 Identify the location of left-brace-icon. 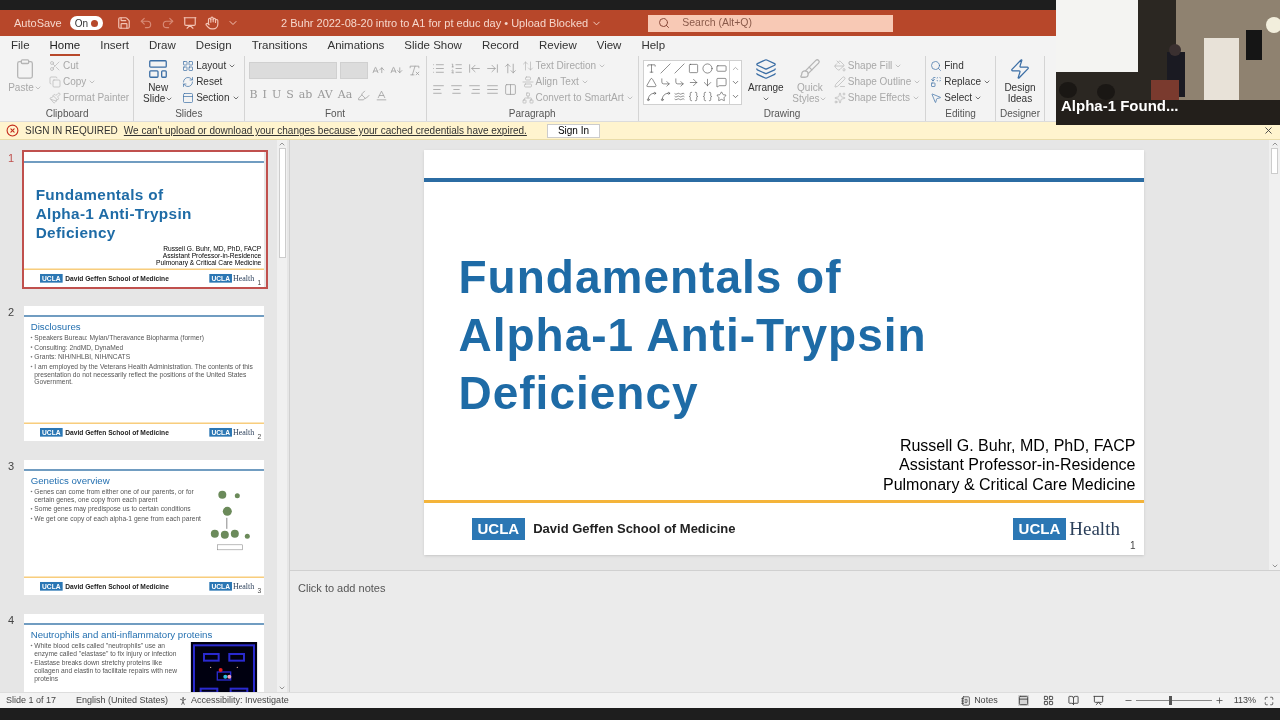
(693, 96).